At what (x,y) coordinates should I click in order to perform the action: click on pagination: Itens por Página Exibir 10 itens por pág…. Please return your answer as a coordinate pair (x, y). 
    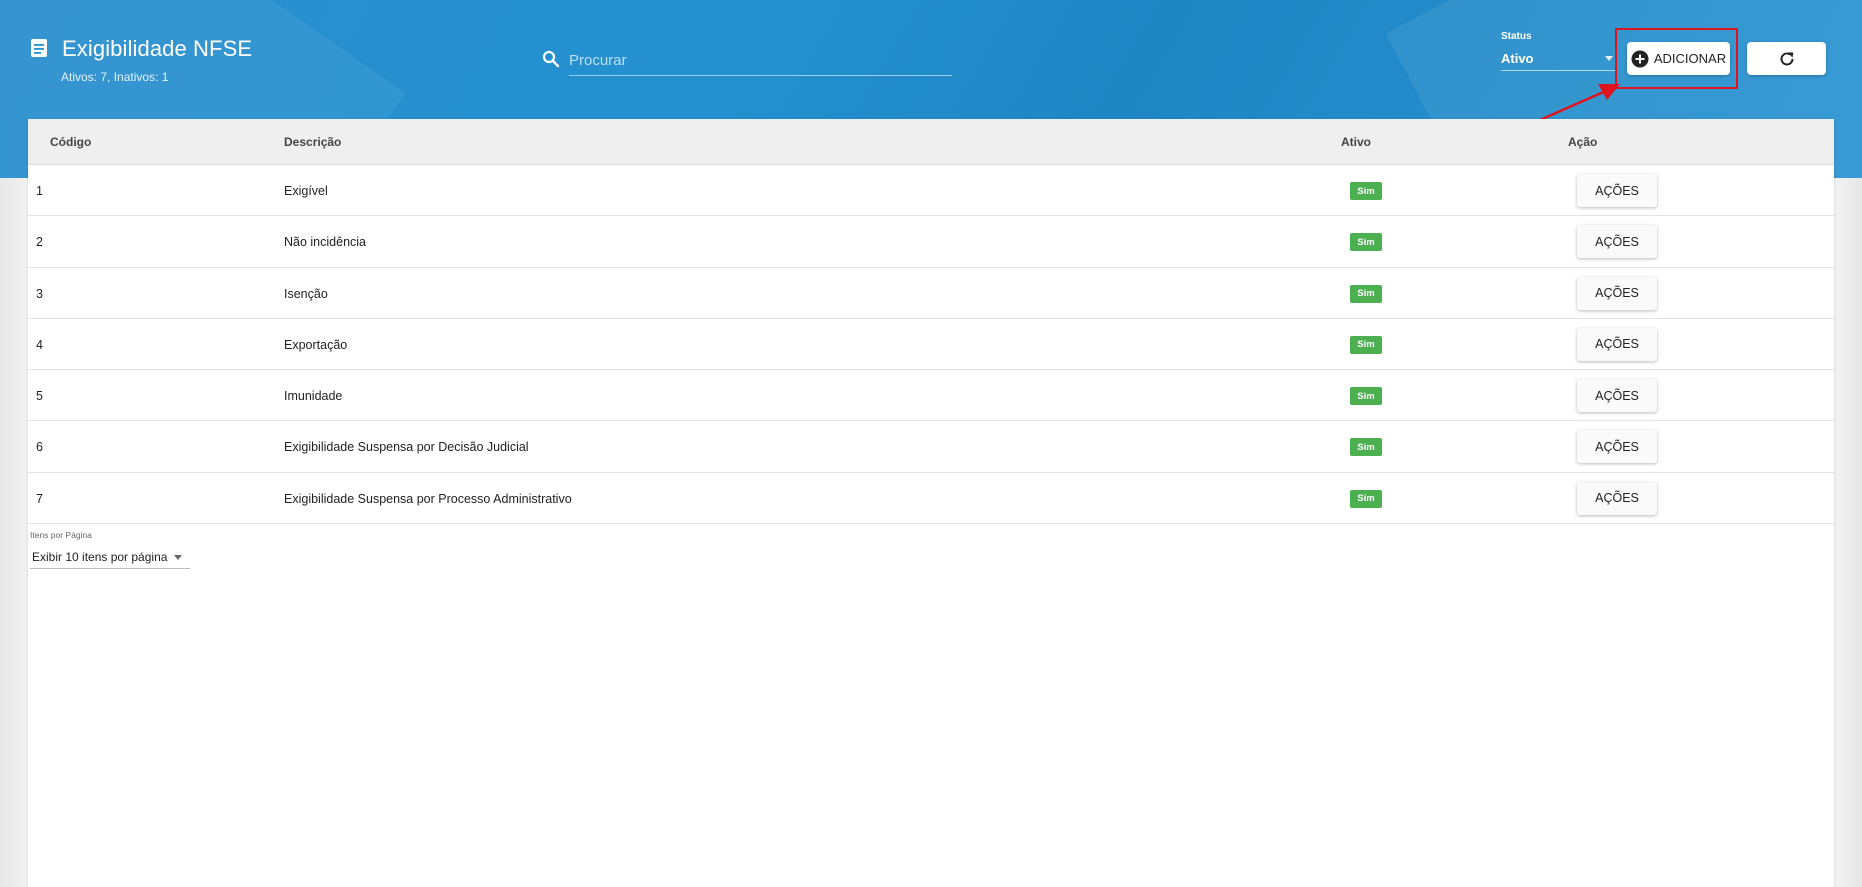
    Looking at the image, I should click on (110, 549).